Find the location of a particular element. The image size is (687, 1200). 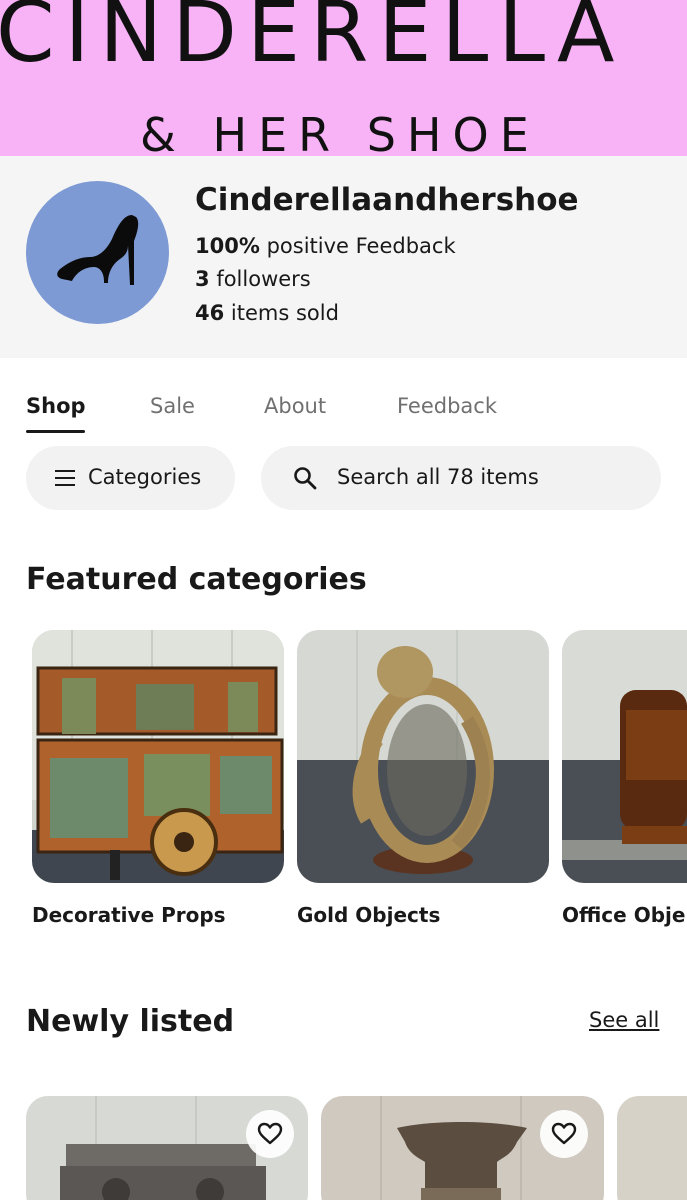

store-name: Cinderellaandhershoe is located at coordinates (387, 200).